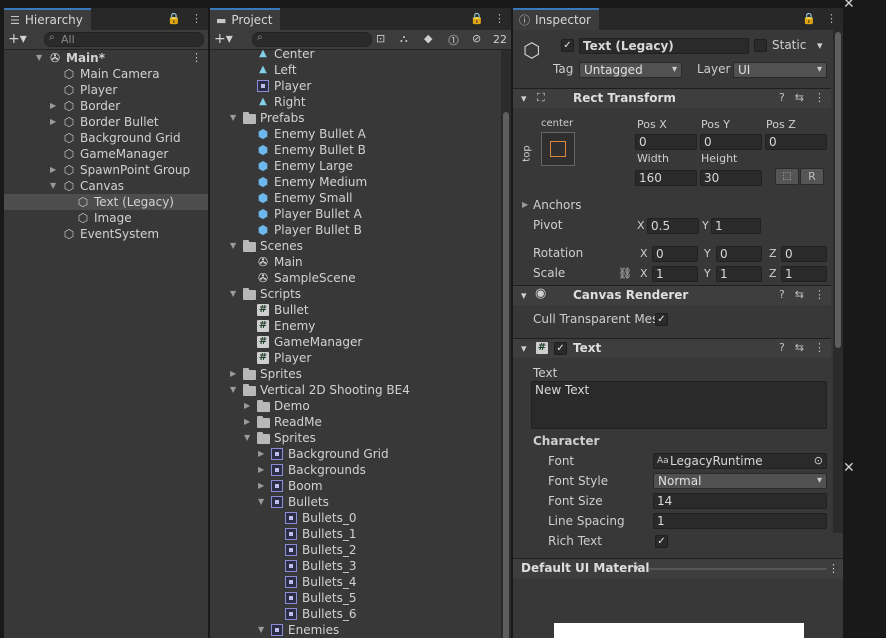  I want to click on create-asset-button: +▾, so click(223, 39).